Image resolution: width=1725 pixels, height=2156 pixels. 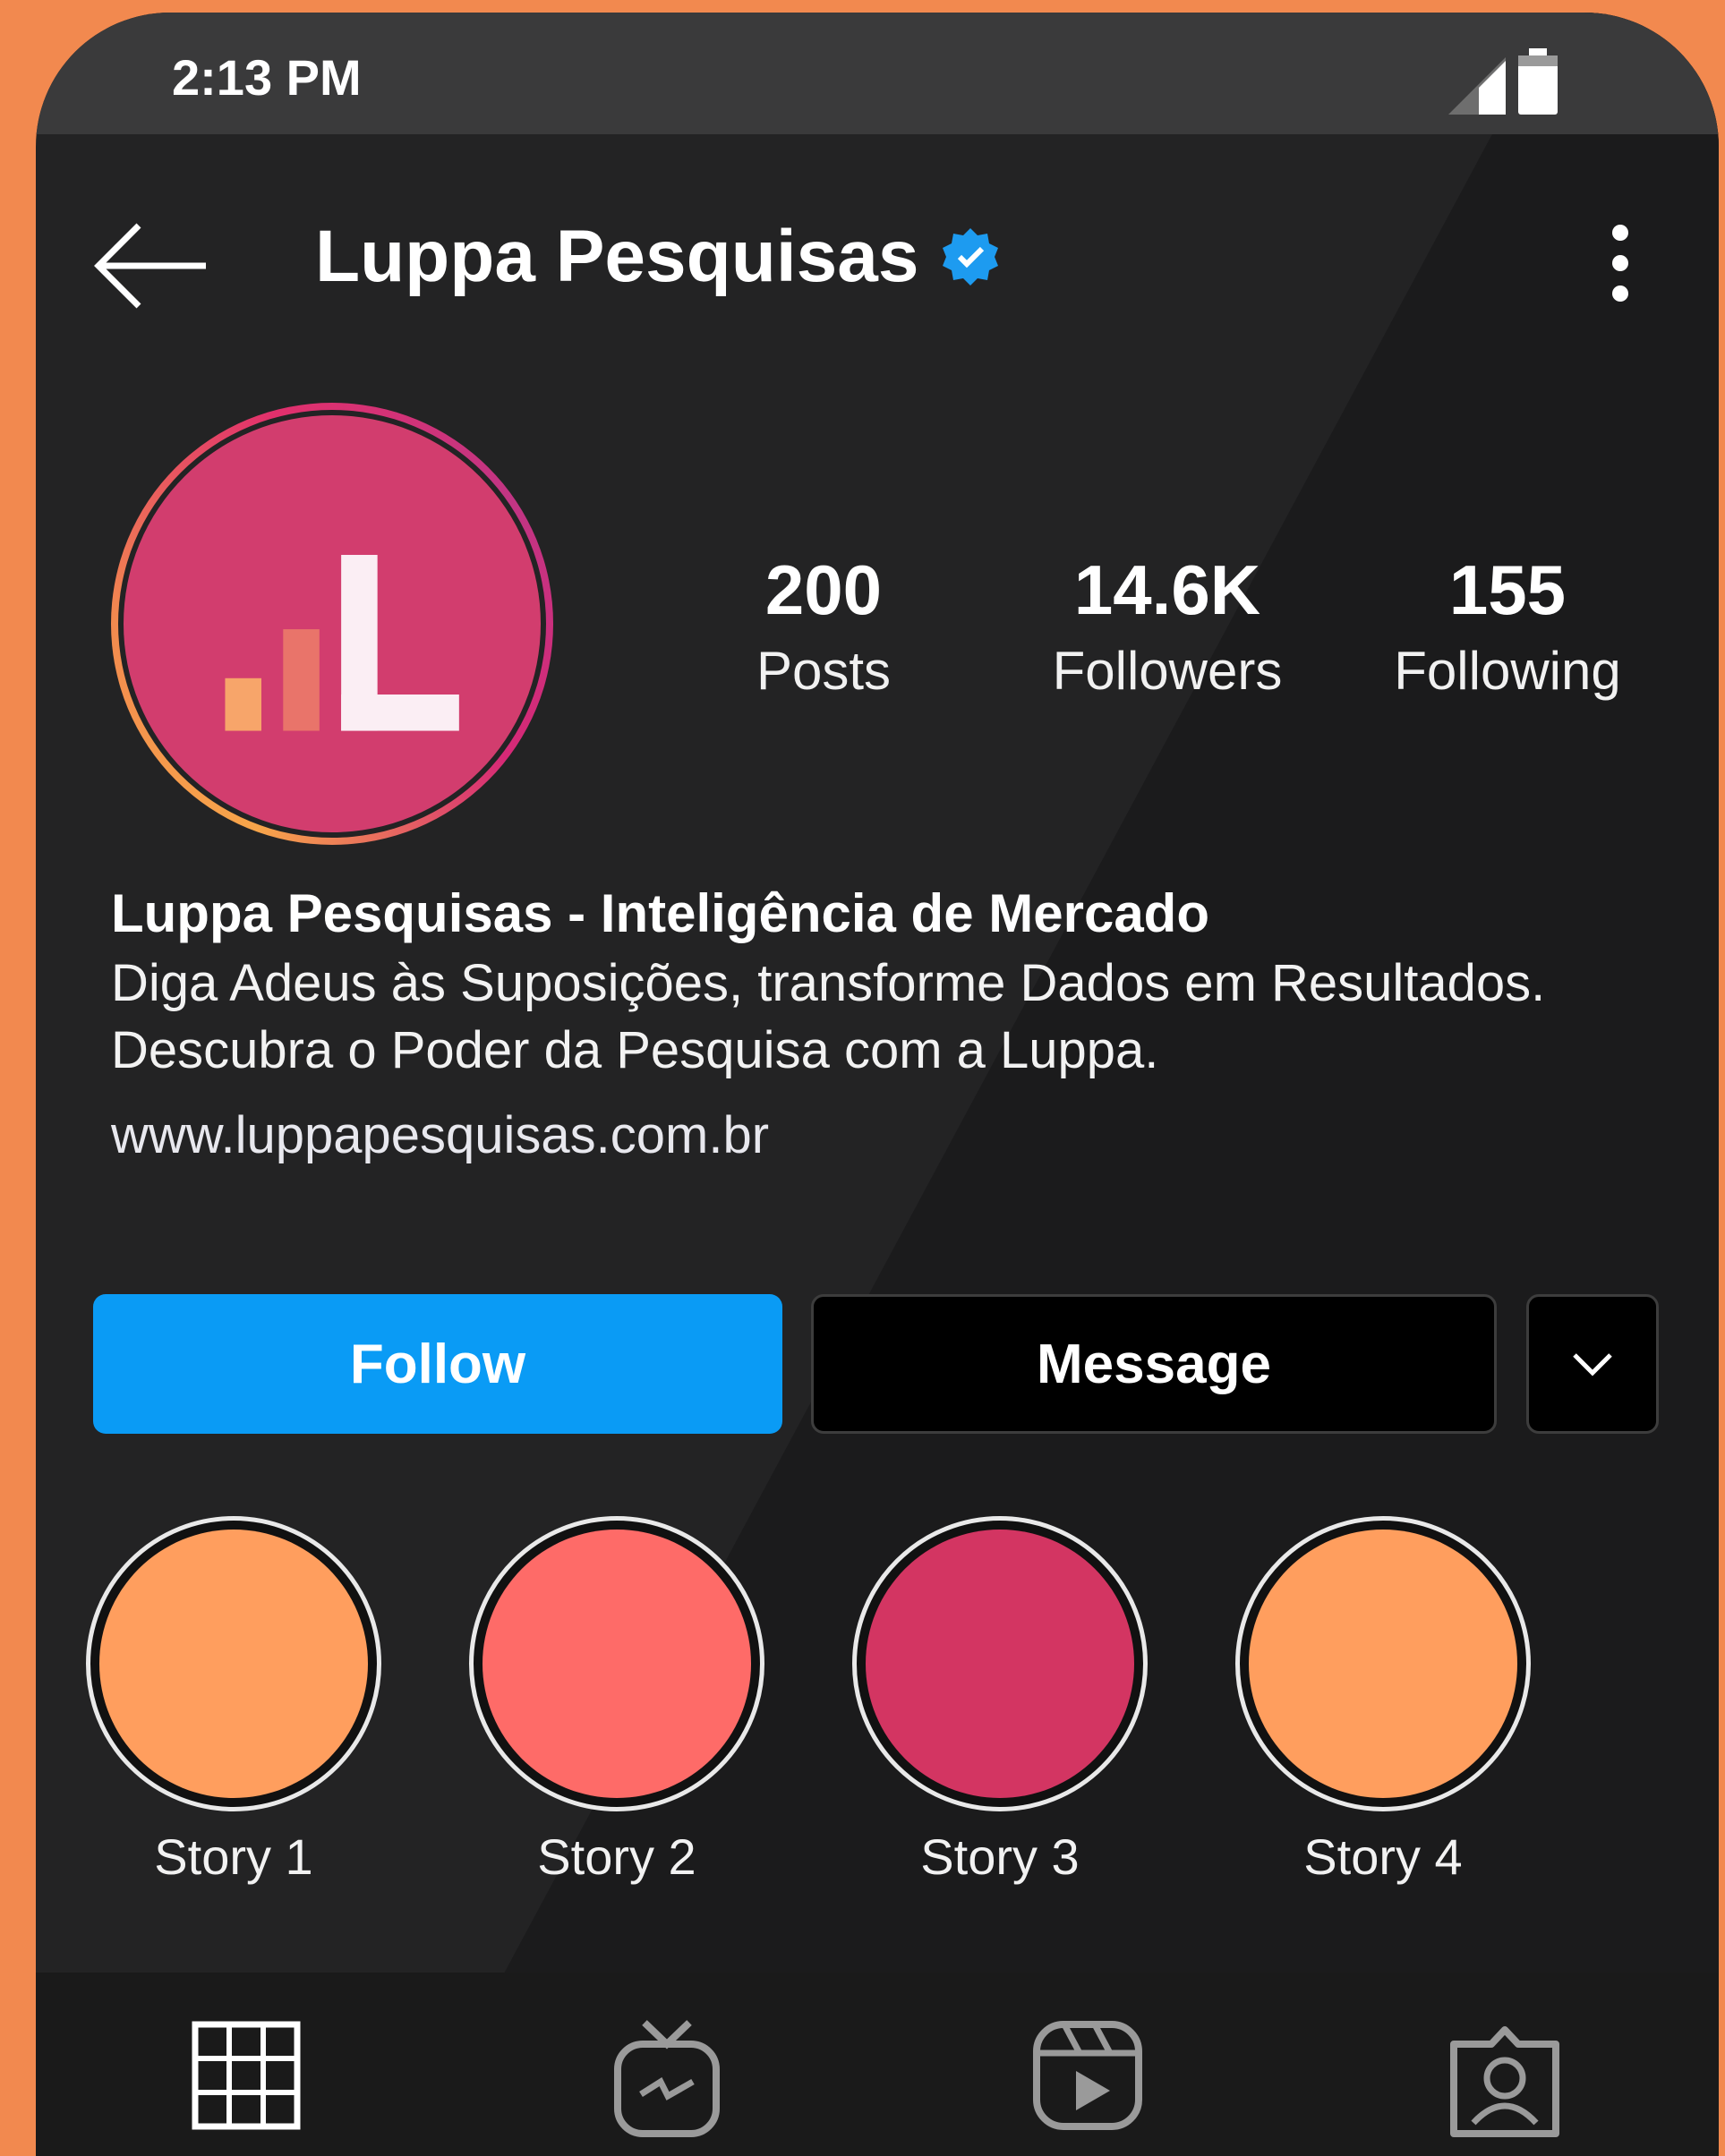 I want to click on avatar, so click(x=332, y=623).